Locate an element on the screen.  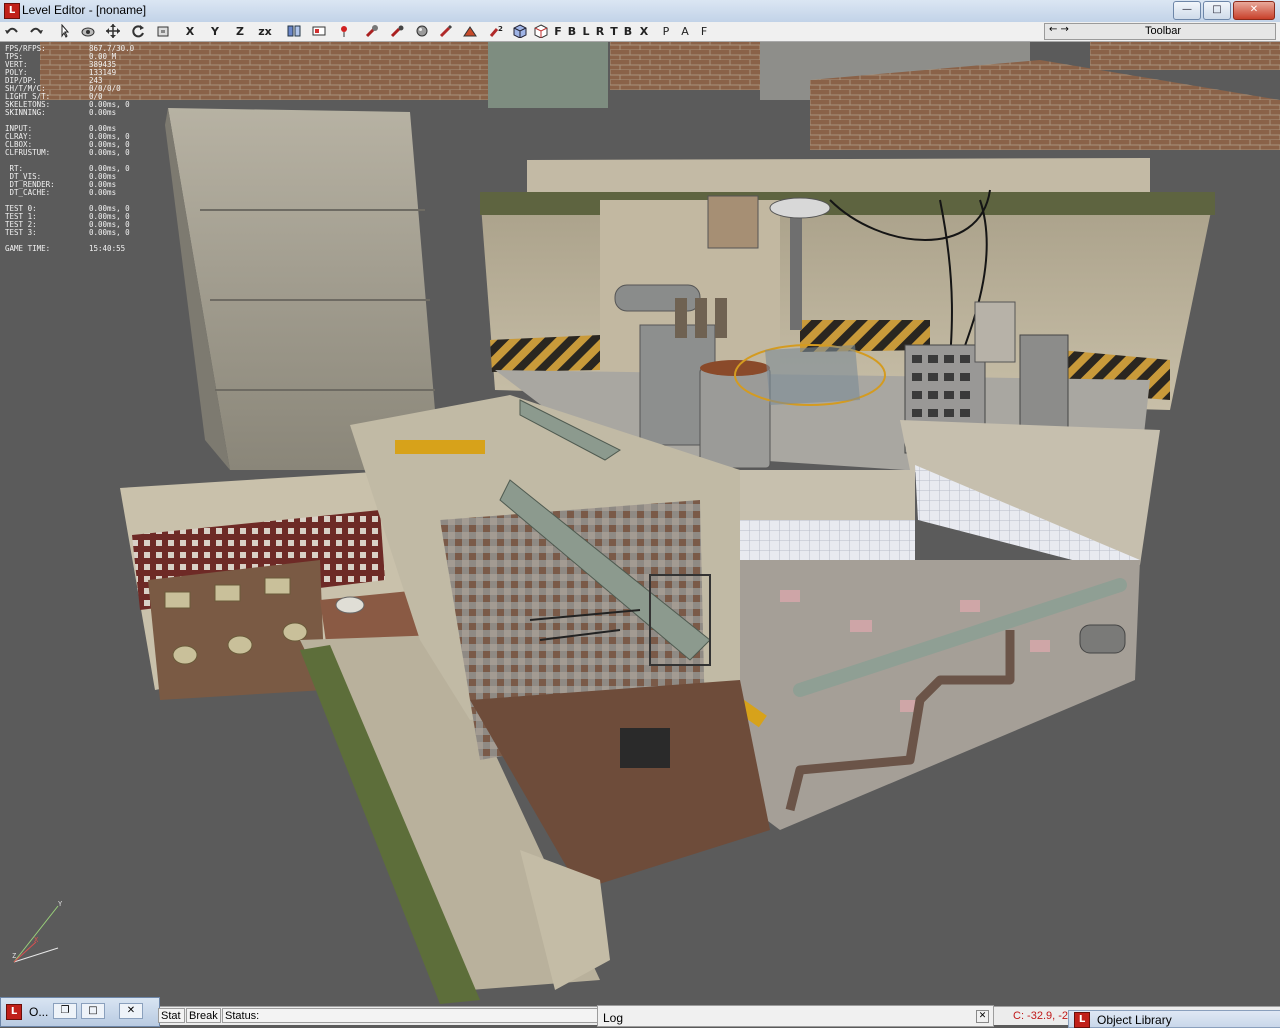
transformer-tank is located at coordinates (657, 298).